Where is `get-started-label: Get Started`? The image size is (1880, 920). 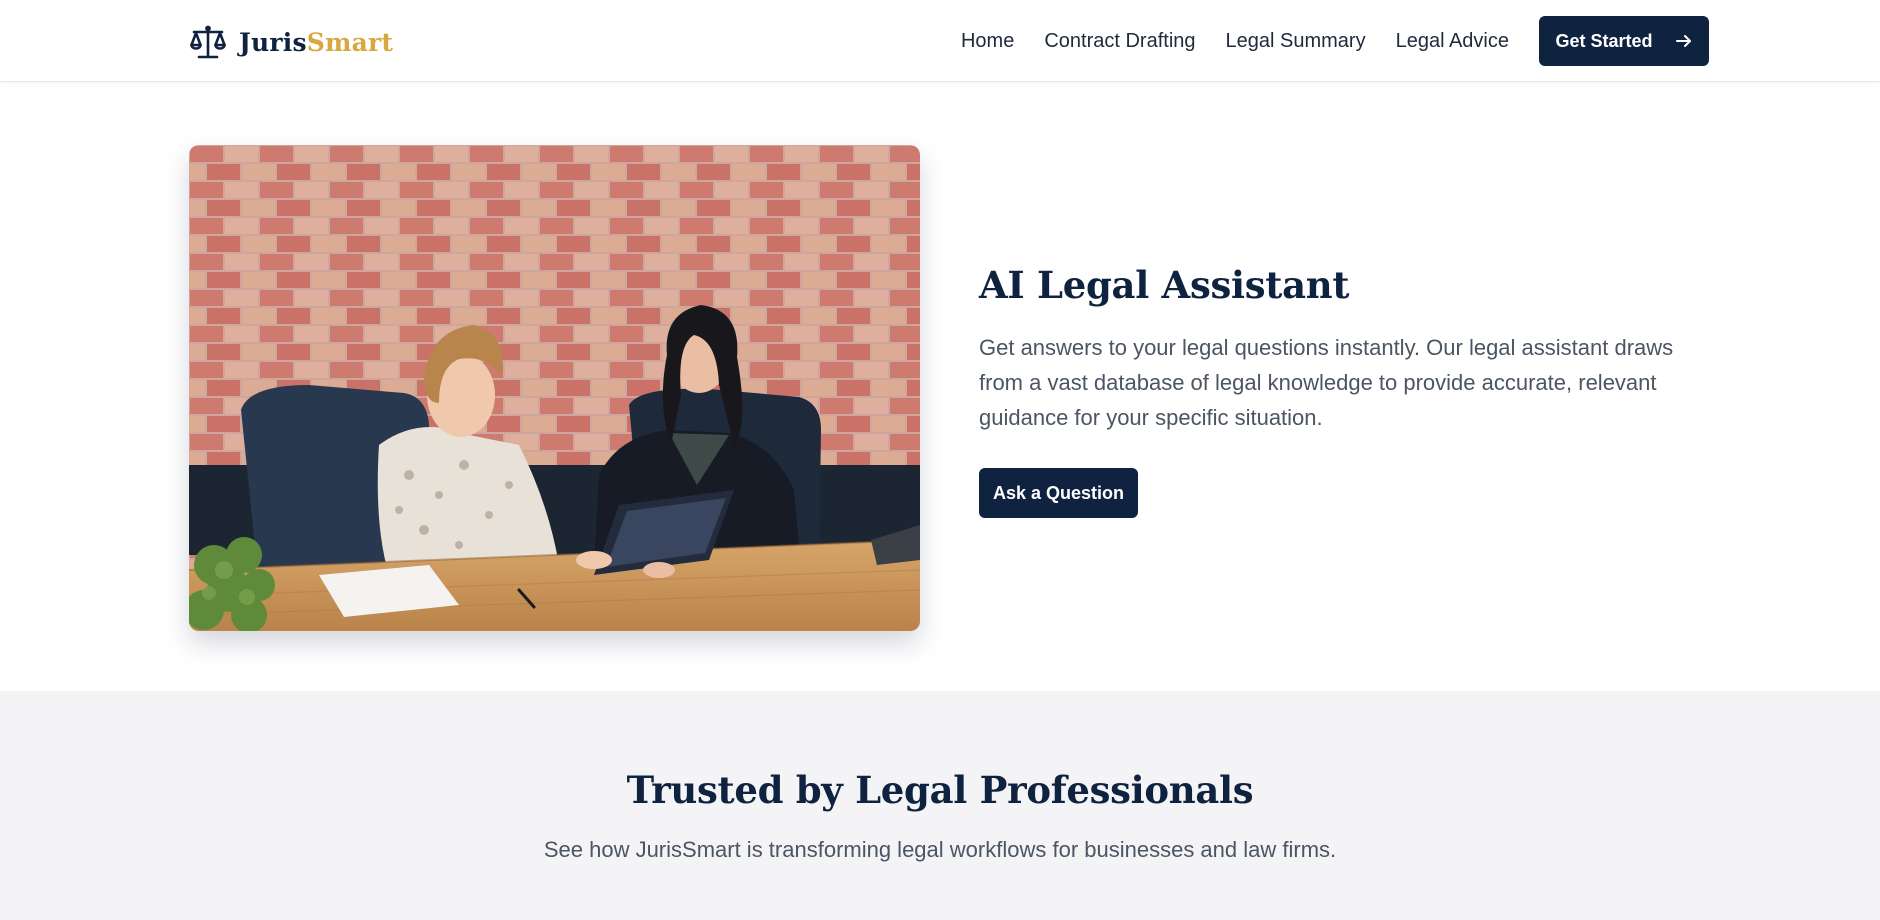 get-started-label: Get Started is located at coordinates (1604, 40).